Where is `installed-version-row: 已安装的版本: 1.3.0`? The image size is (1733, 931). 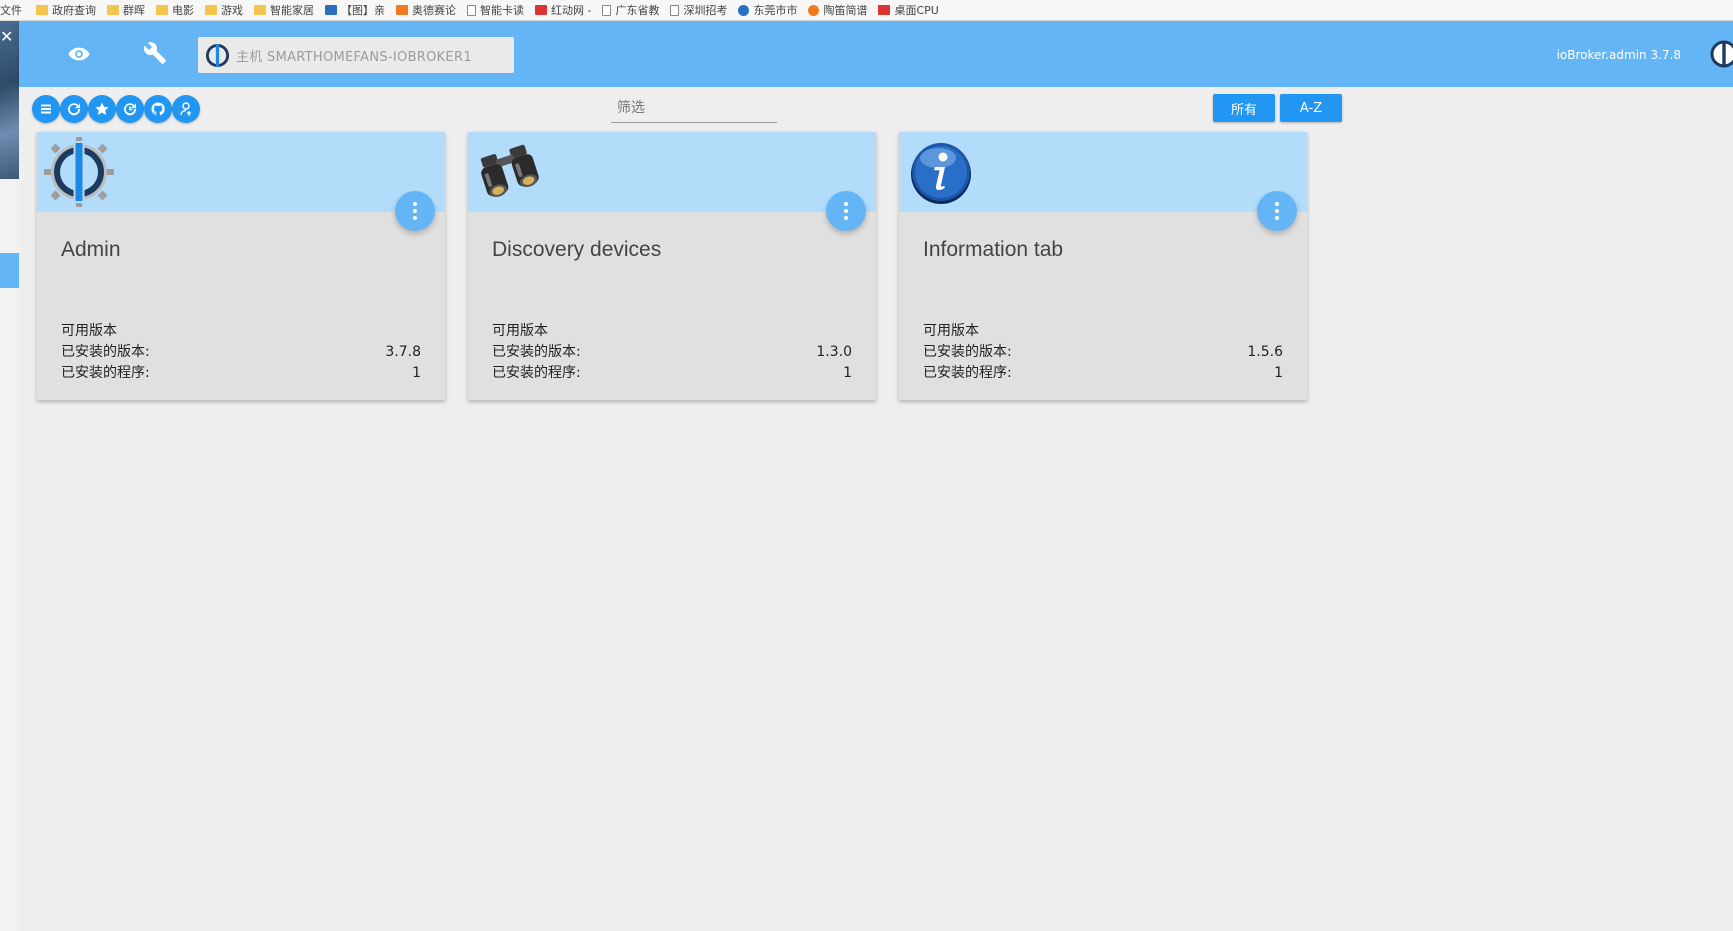
installed-version-row: 已安装的版本: 1.3.0 is located at coordinates (672, 352).